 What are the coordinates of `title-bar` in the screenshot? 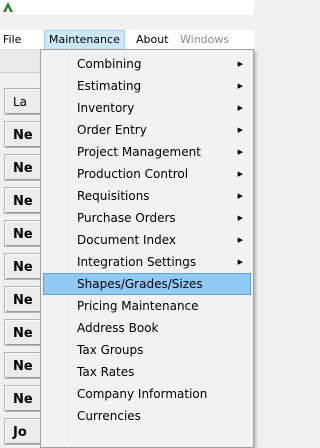 It's located at (127, 7).